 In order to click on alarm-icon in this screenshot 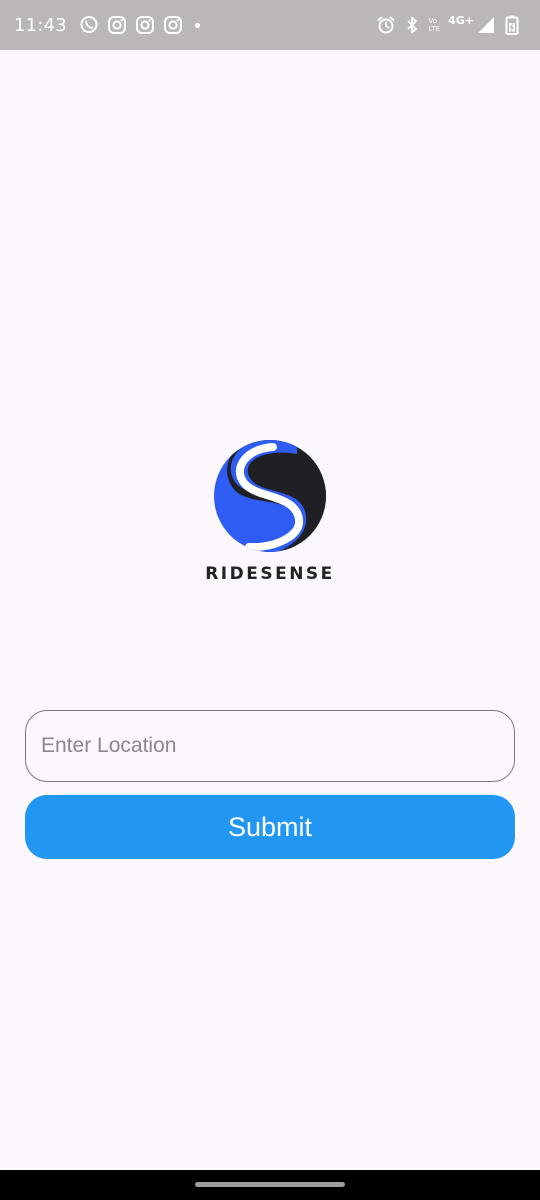, I will do `click(386, 25)`.